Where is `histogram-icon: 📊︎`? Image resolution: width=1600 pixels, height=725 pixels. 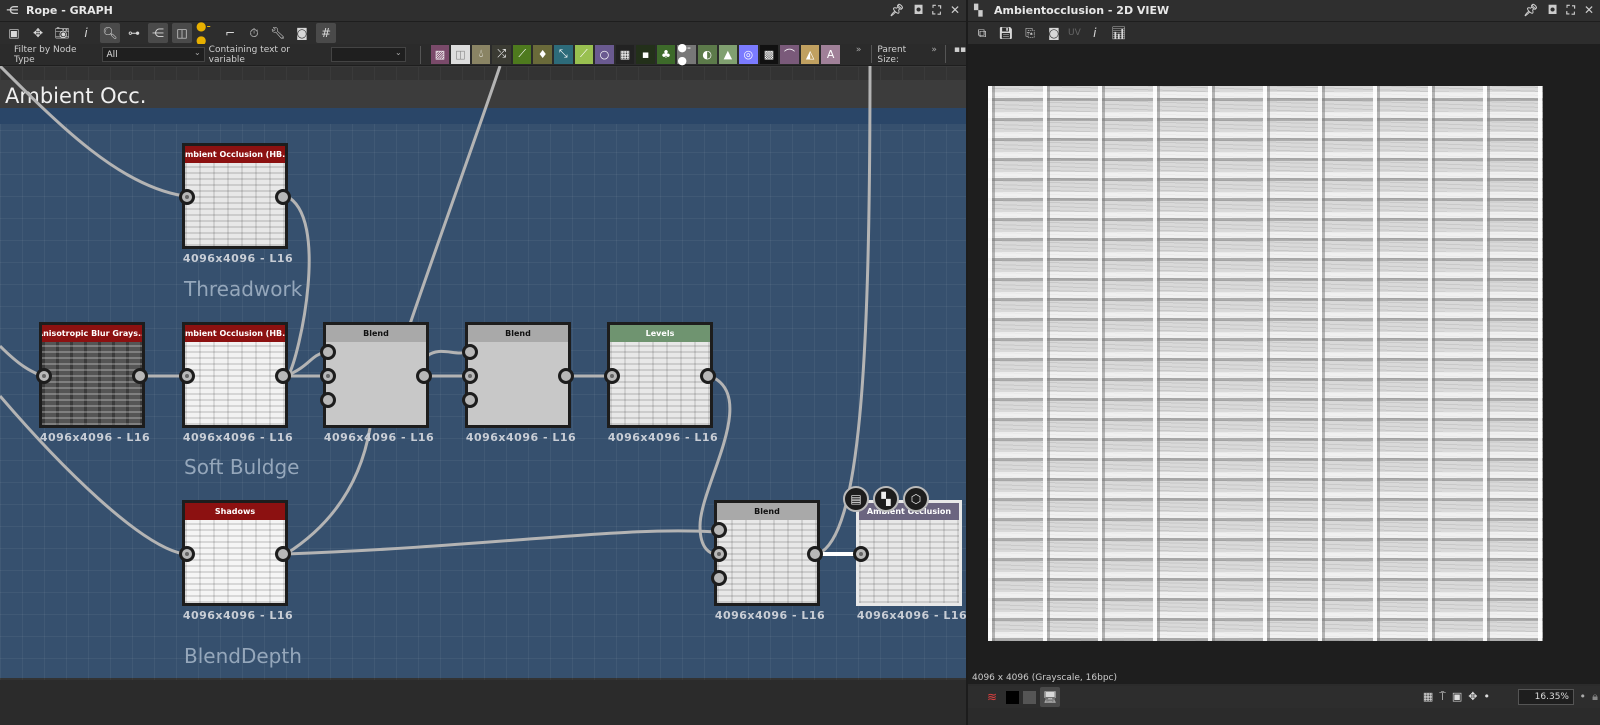 histogram-icon: 📊︎ is located at coordinates (1119, 33).